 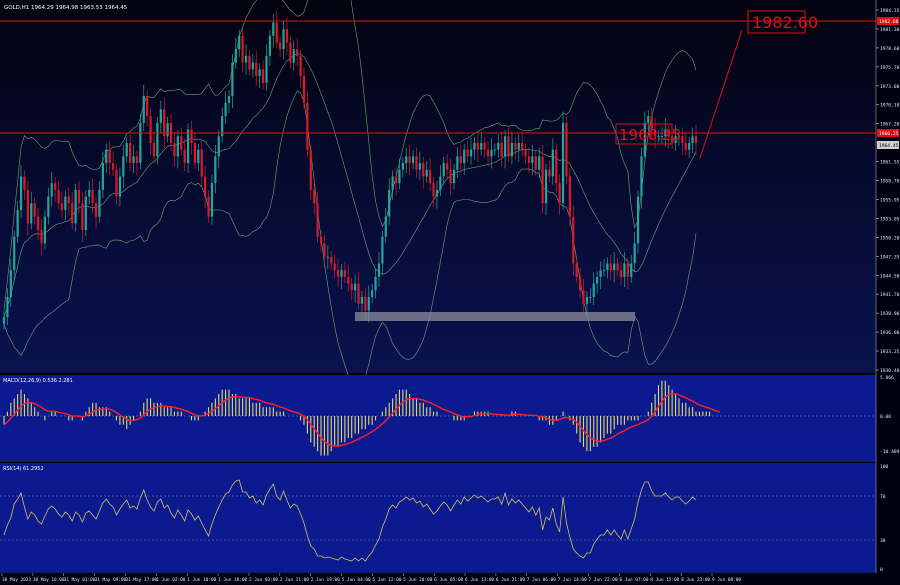 What do you see at coordinates (325, 580) in the screenshot?
I see `time-label: 2 Jun 19:00` at bounding box center [325, 580].